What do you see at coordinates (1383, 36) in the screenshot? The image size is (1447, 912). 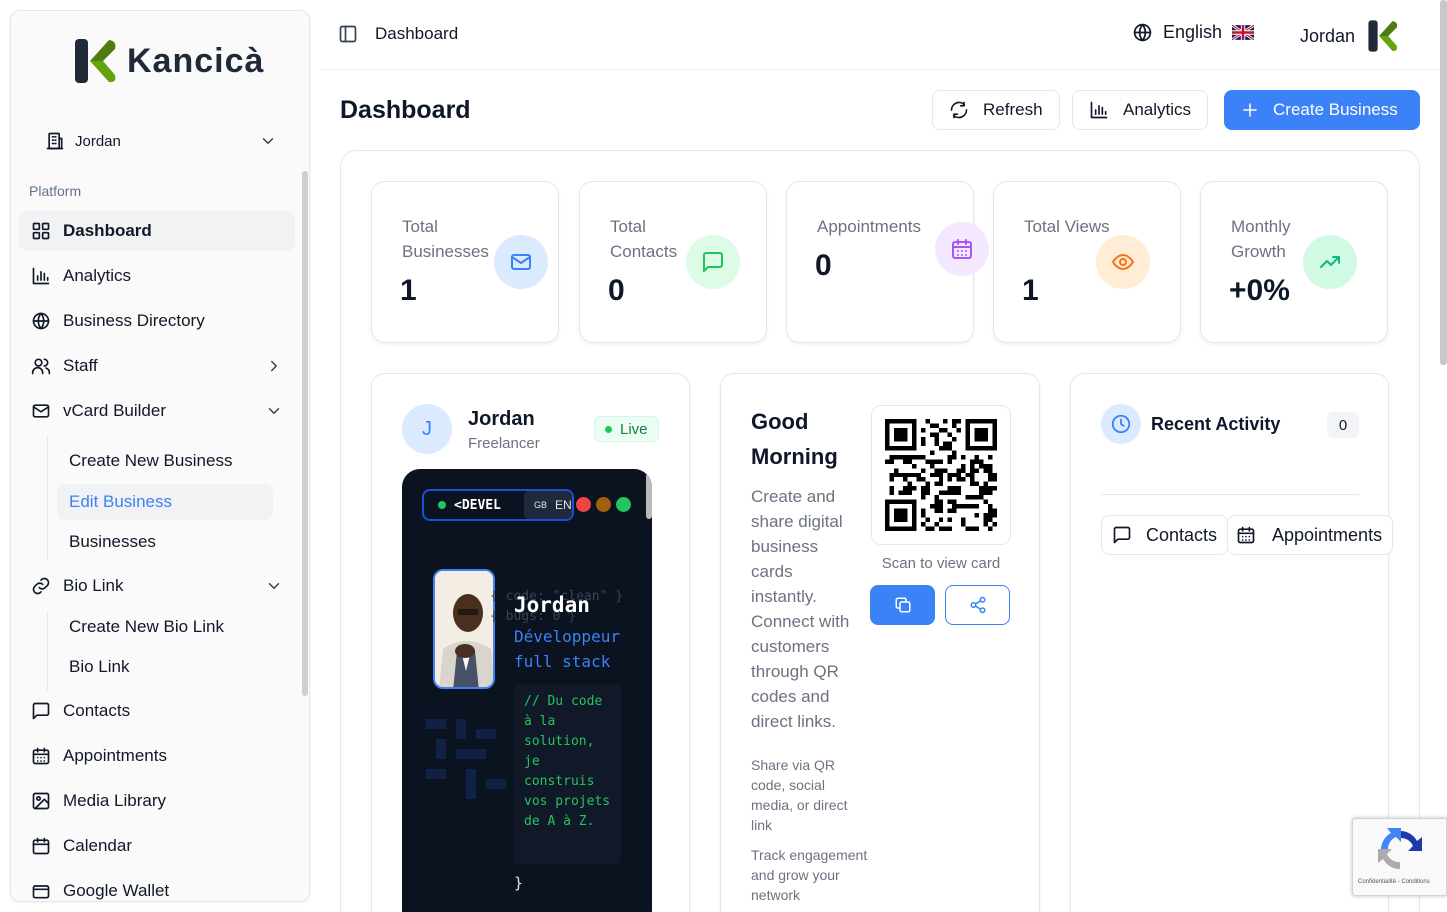 I see `avatar` at bounding box center [1383, 36].